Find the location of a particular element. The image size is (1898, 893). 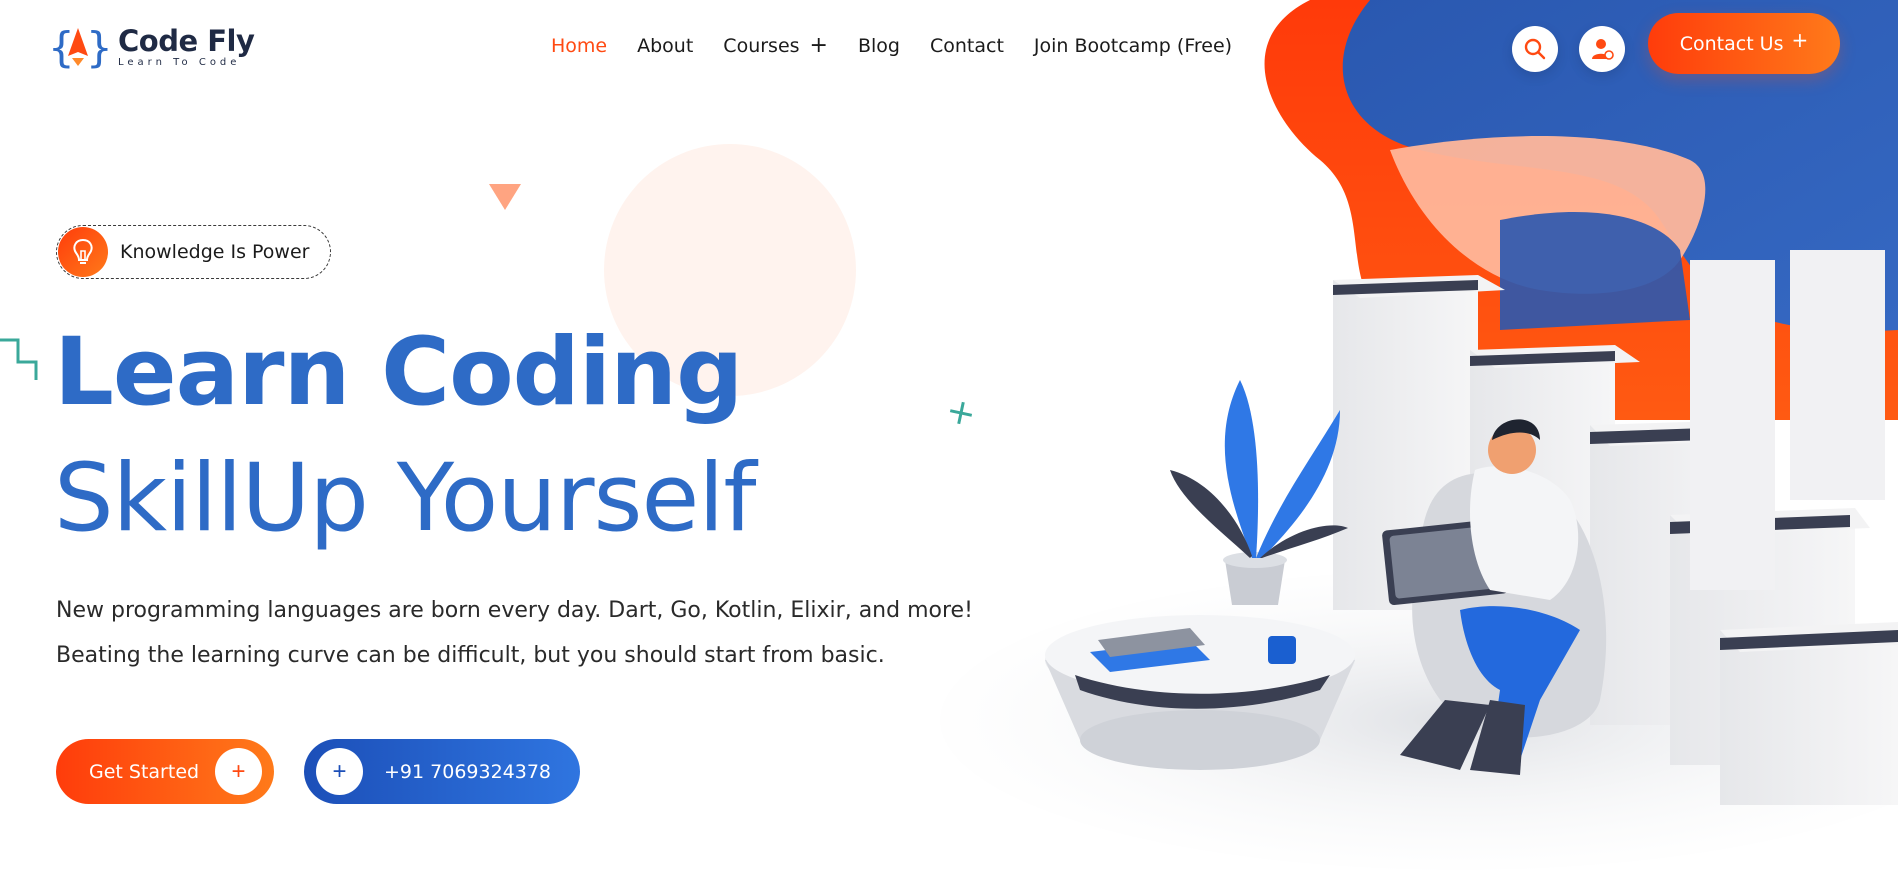

nav-item-about: About is located at coordinates (665, 46).